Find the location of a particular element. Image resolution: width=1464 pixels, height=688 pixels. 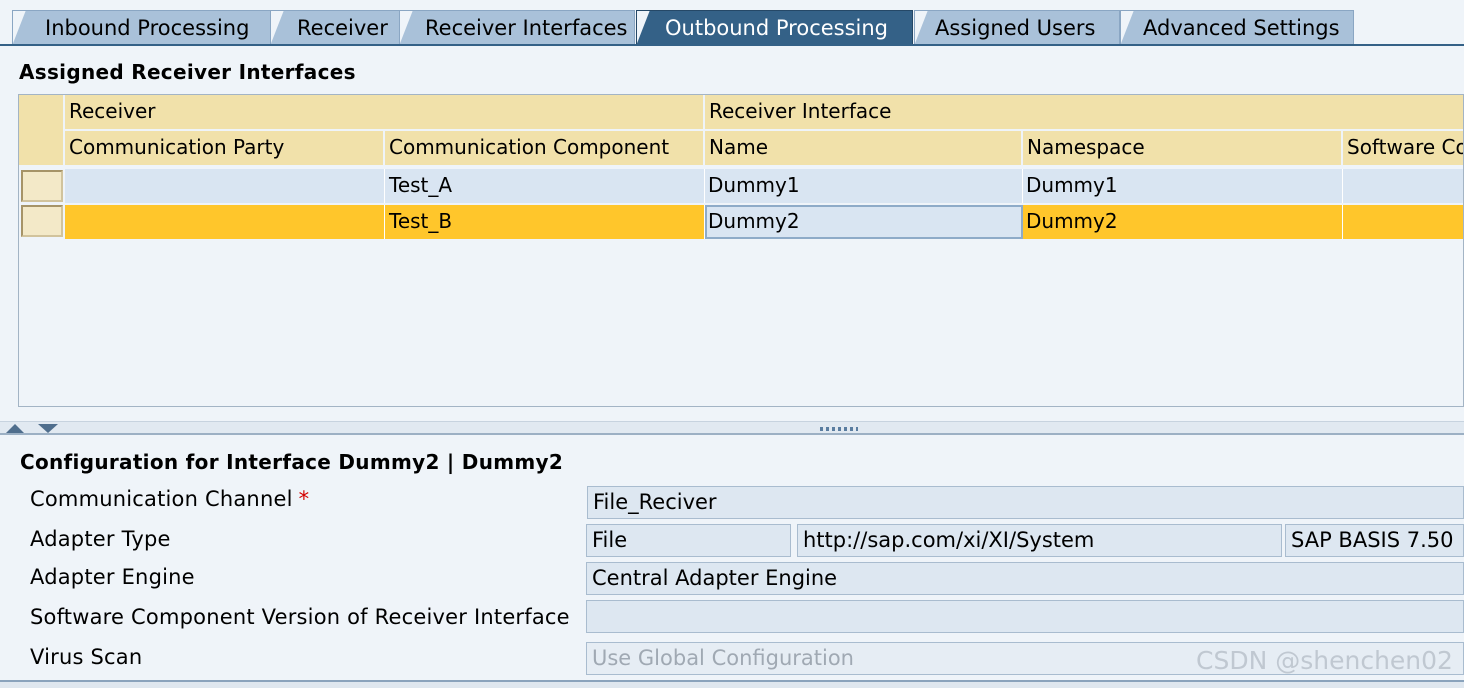

column-header-software-component: Software Co is located at coordinates (1403, 149).